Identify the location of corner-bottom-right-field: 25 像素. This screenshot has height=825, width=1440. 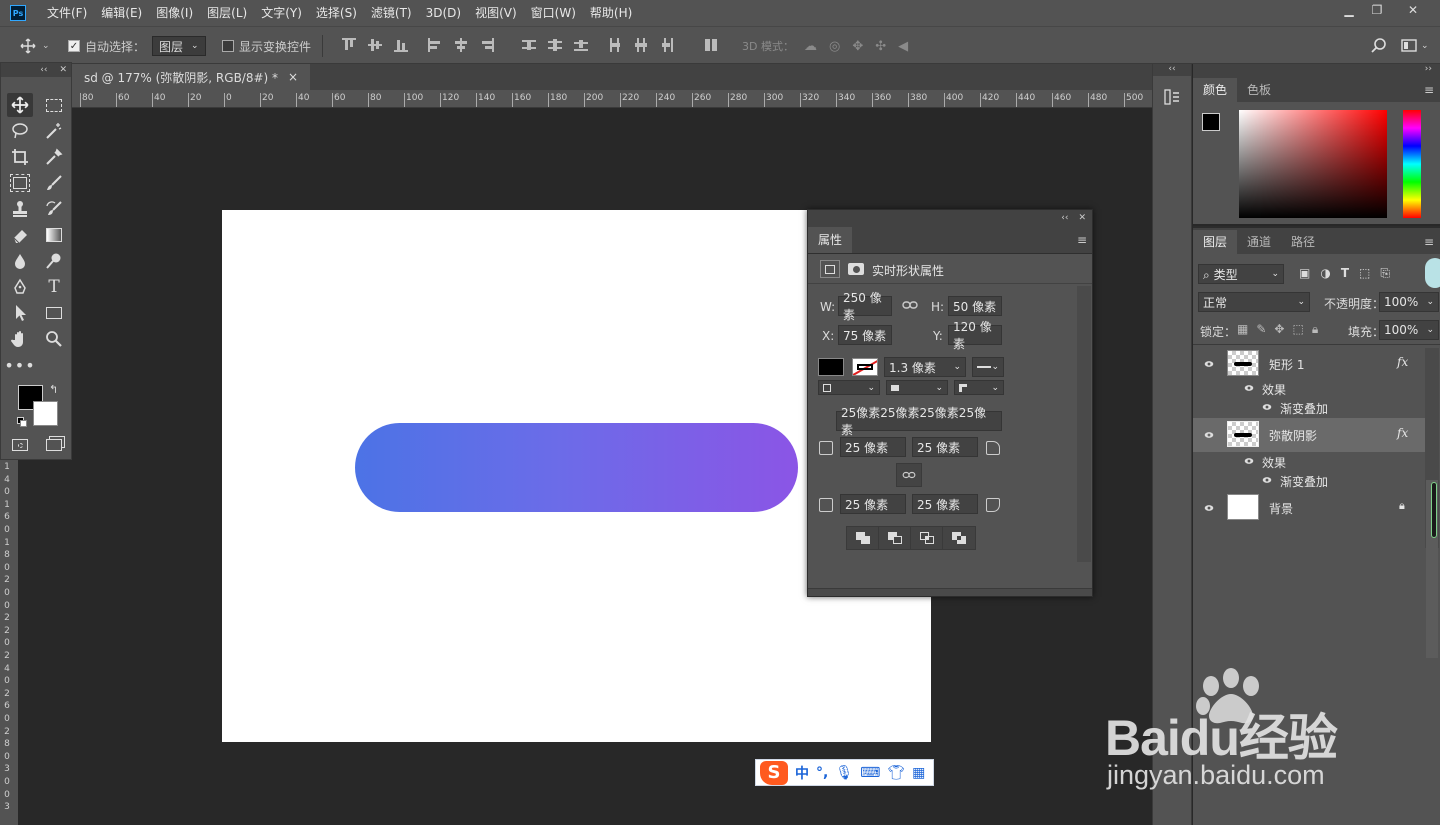
(945, 504).